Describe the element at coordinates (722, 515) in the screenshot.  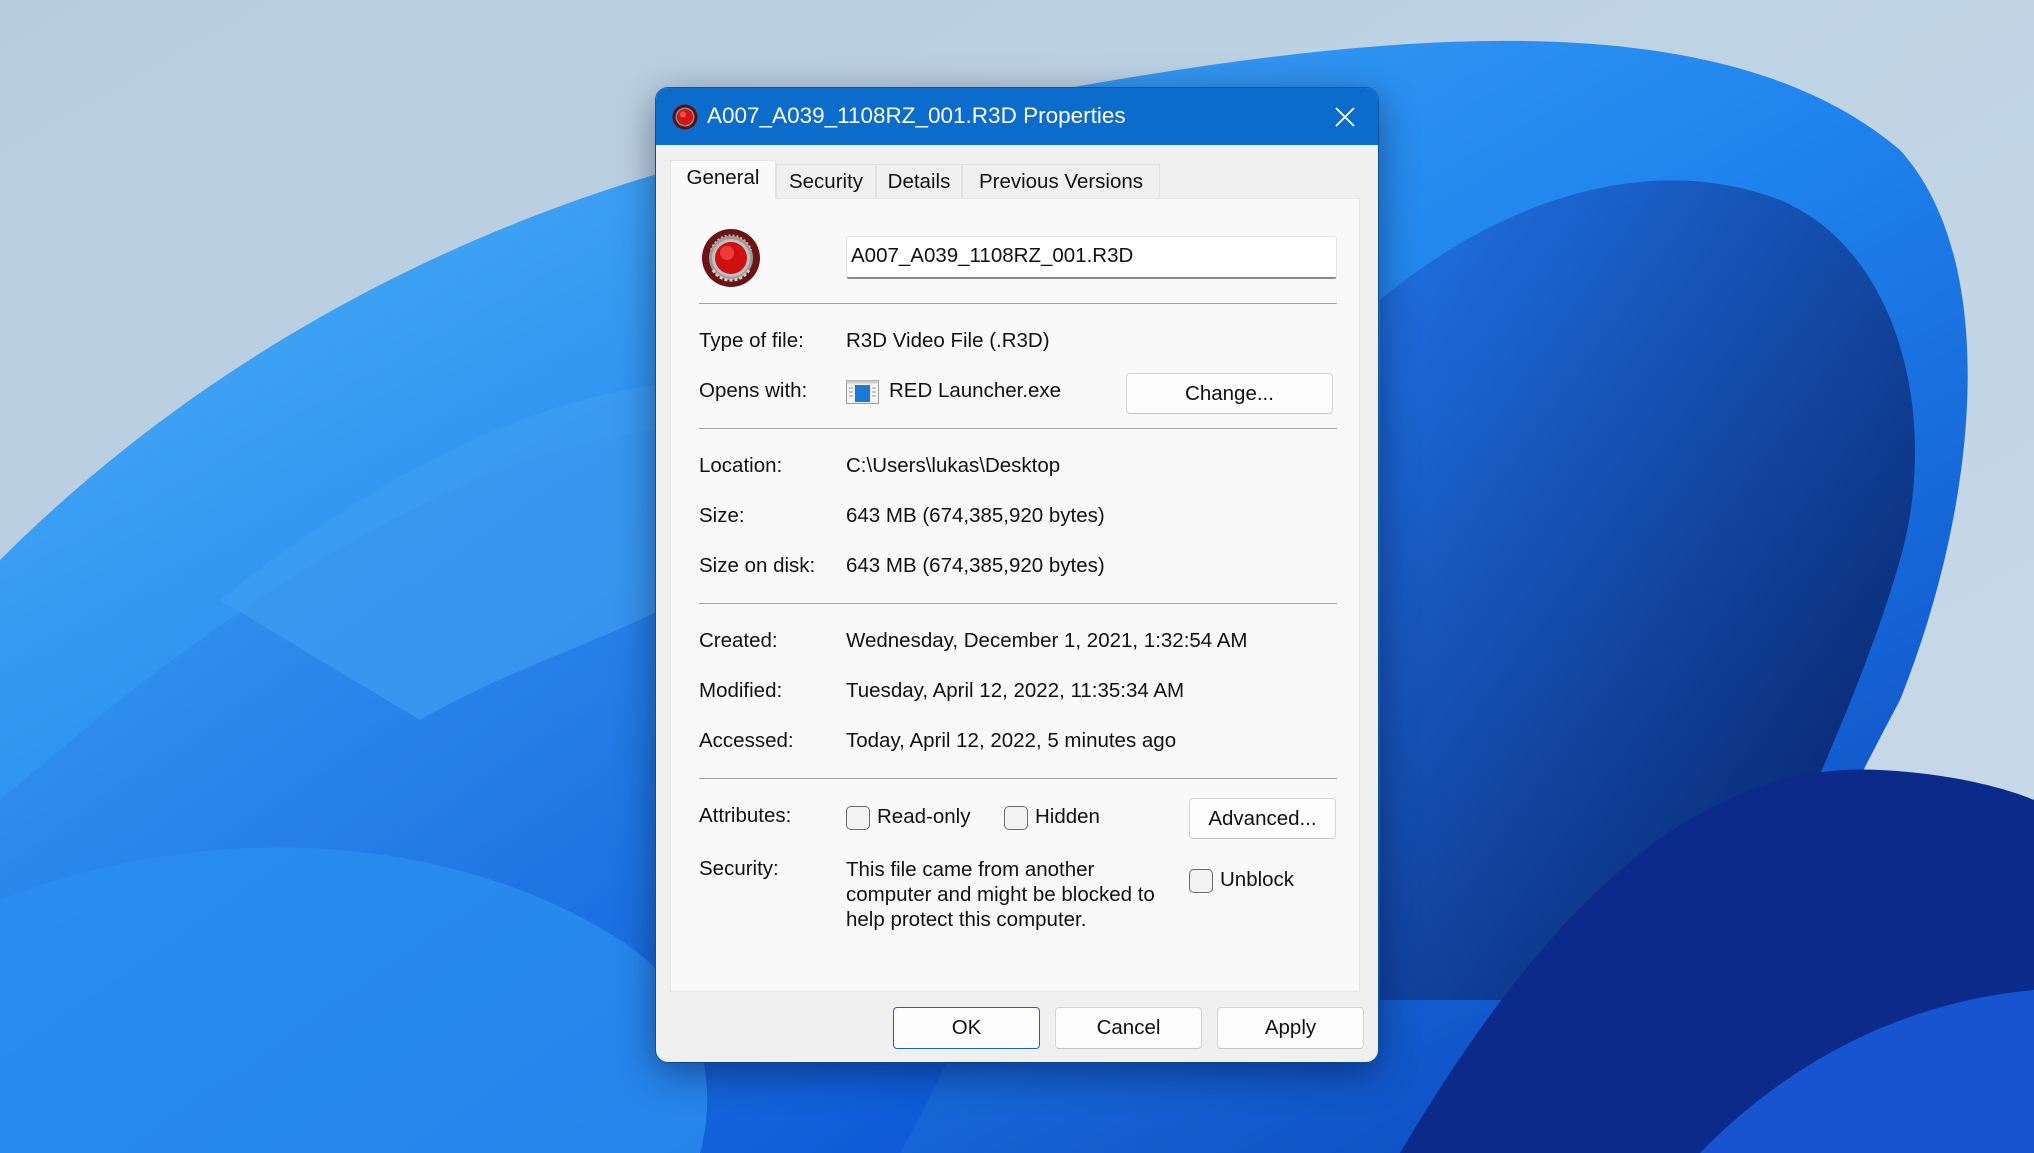
I see `size-label: Size:` at that location.